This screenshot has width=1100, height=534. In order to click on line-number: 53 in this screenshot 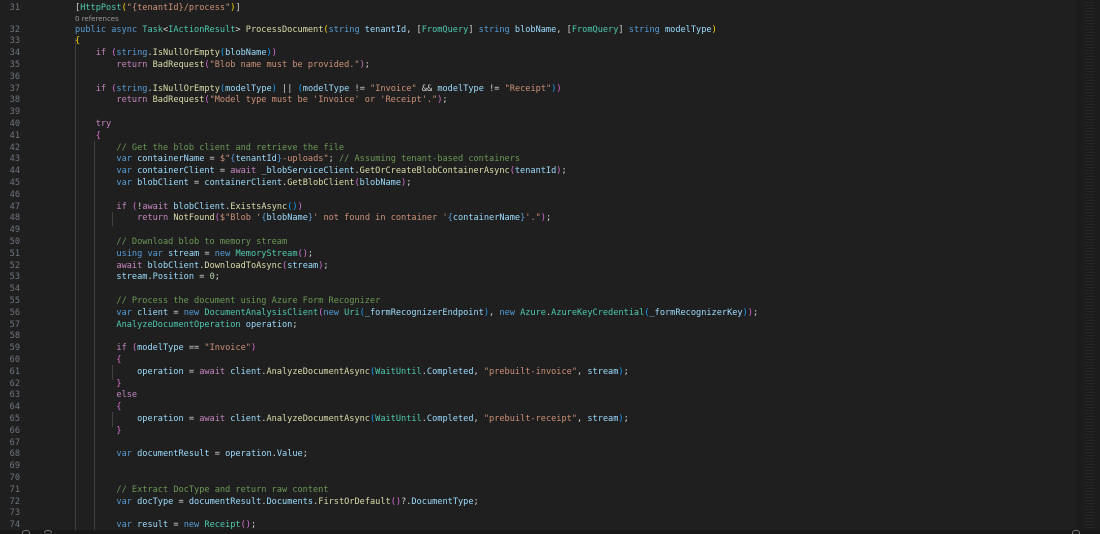, I will do `click(14, 277)`.